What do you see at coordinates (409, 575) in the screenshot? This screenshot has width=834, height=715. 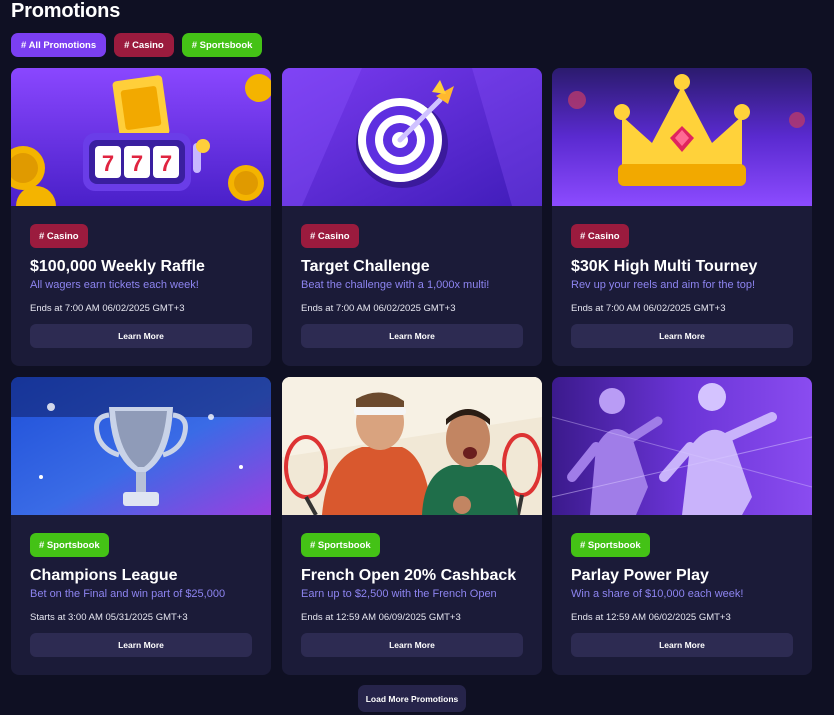 I see `promo-title: French Open 20% Cashback` at bounding box center [409, 575].